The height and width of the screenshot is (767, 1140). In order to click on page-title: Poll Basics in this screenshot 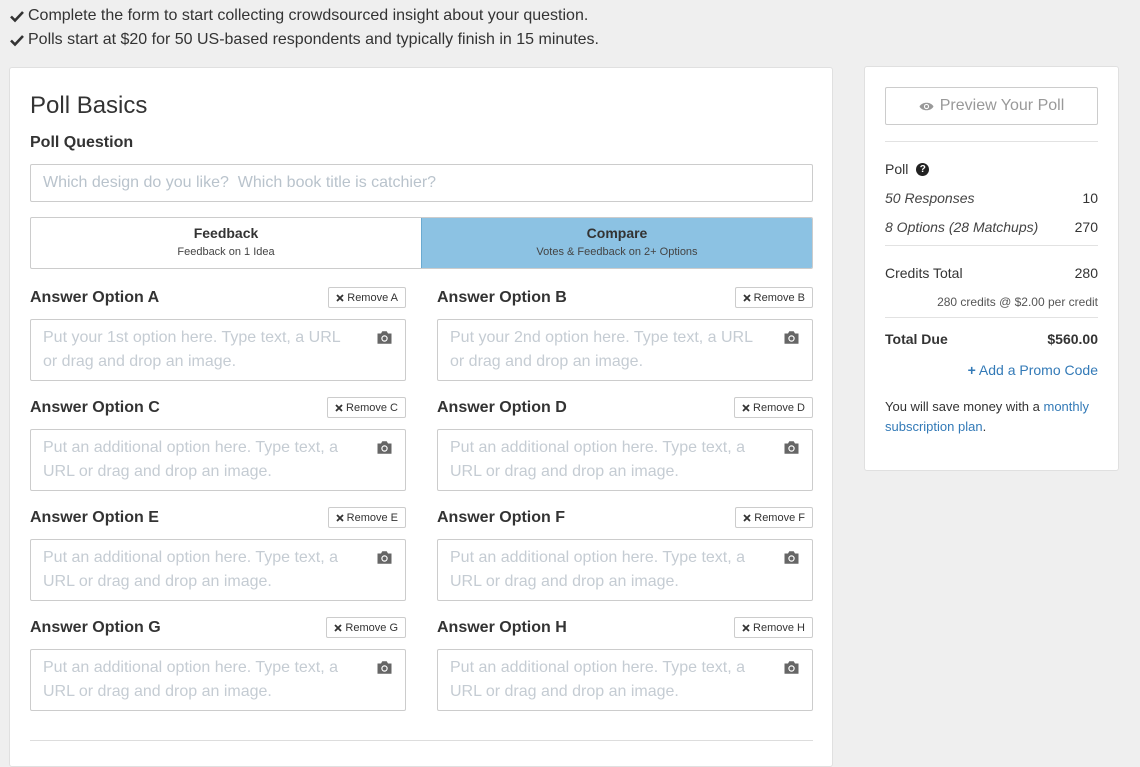, I will do `click(89, 105)`.